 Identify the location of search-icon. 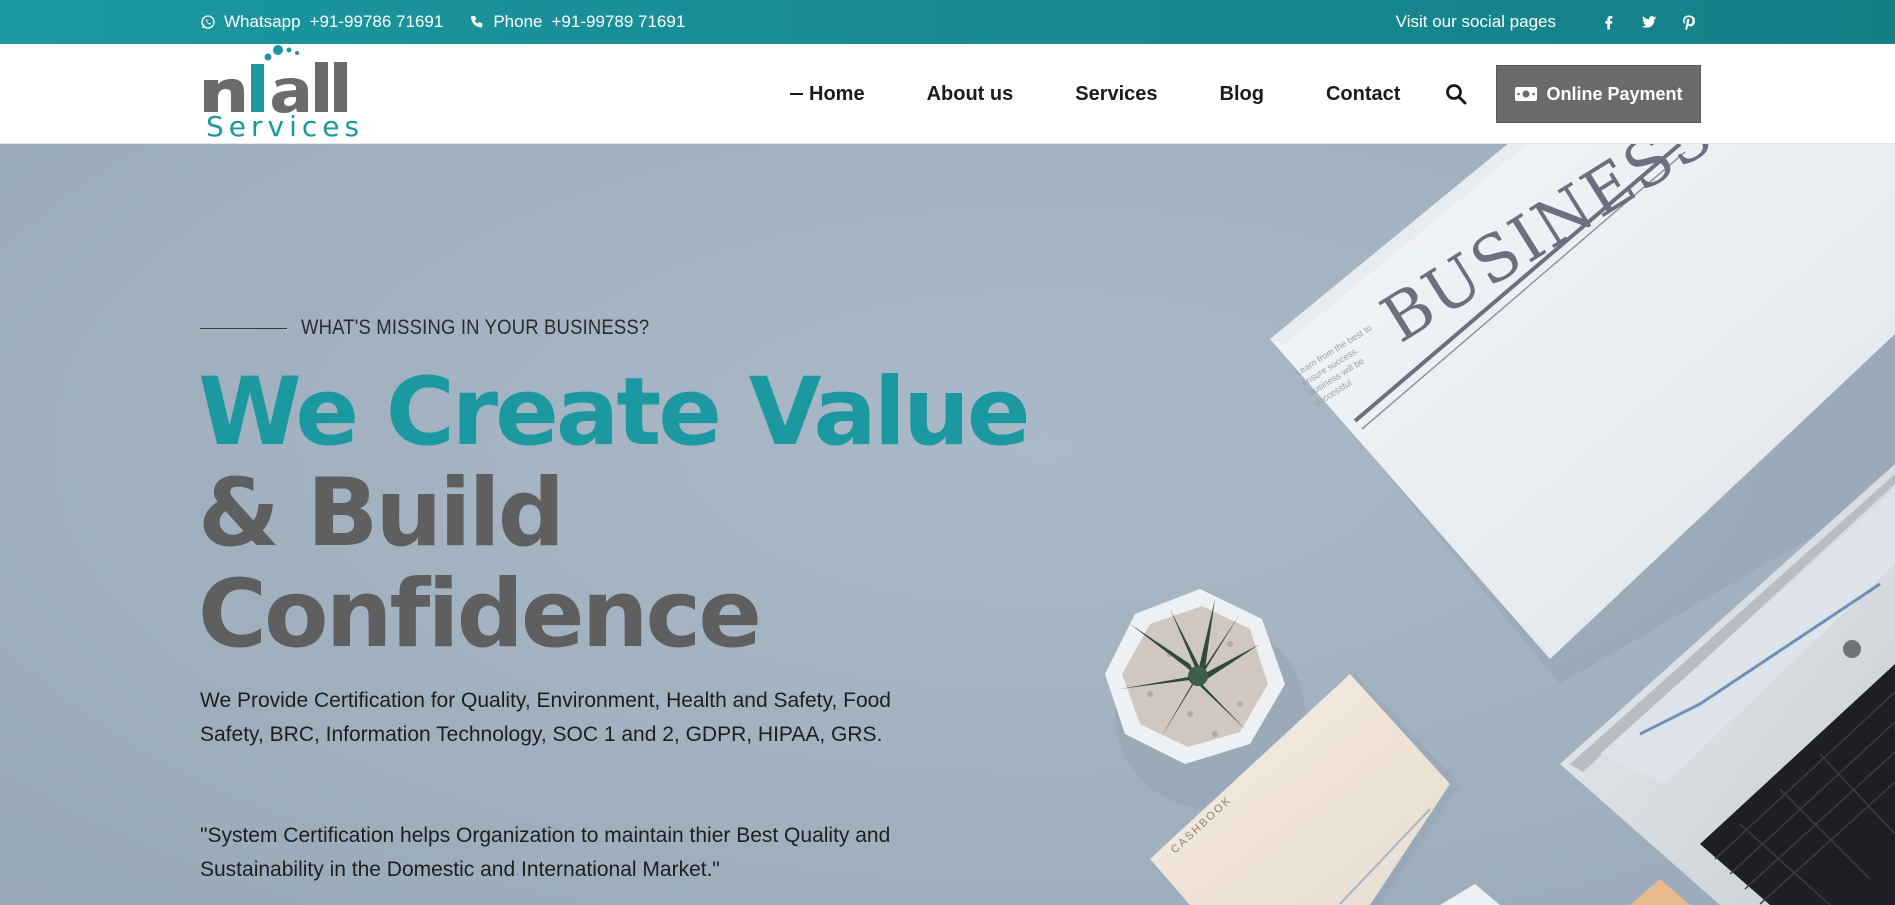
(1456, 94).